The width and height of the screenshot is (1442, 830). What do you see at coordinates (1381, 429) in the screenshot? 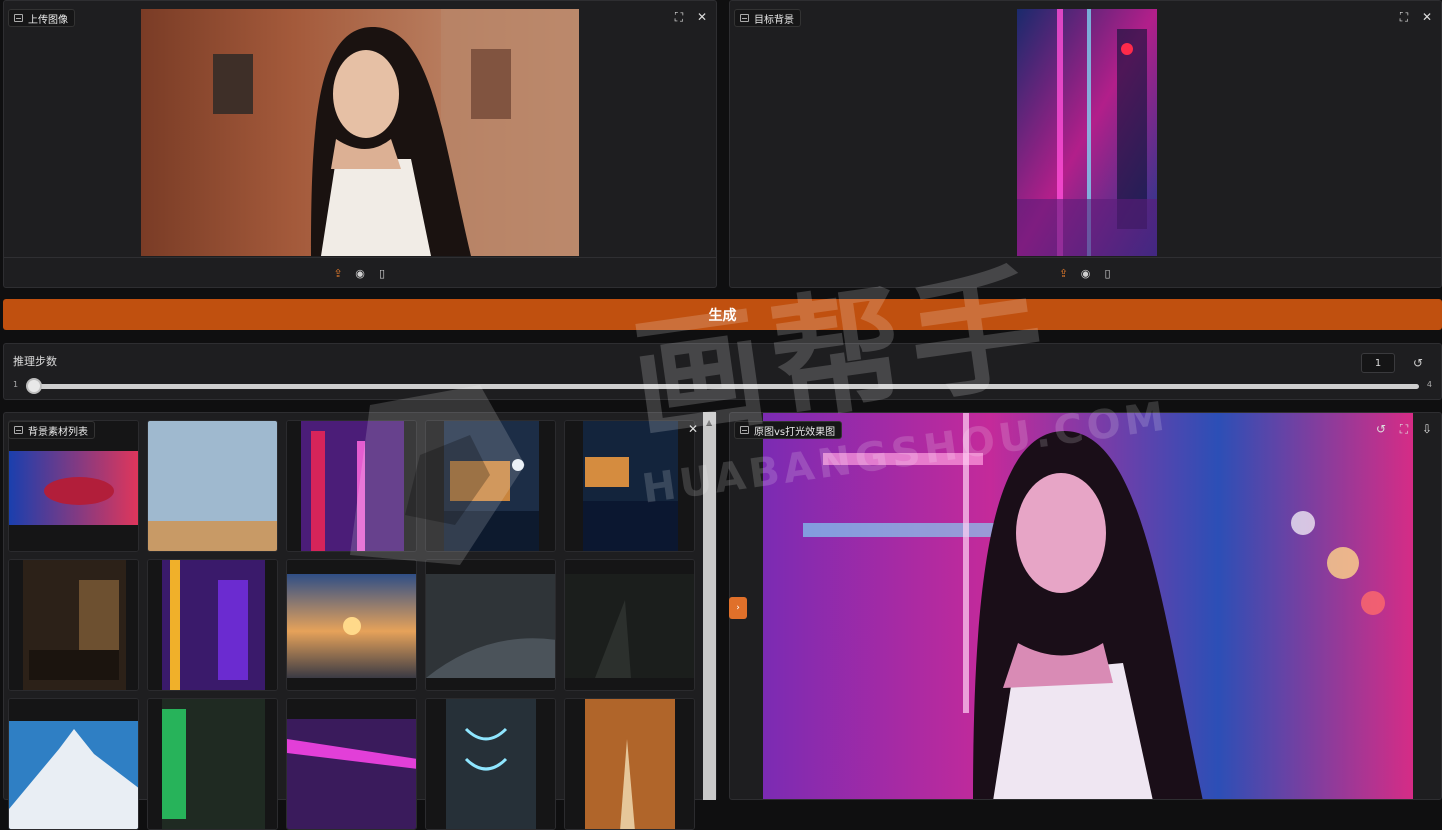
I see `undo-icon: ↺` at bounding box center [1381, 429].